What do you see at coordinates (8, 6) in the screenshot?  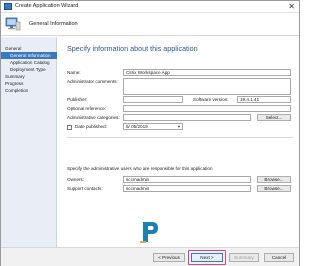 I see `app-window-icon` at bounding box center [8, 6].